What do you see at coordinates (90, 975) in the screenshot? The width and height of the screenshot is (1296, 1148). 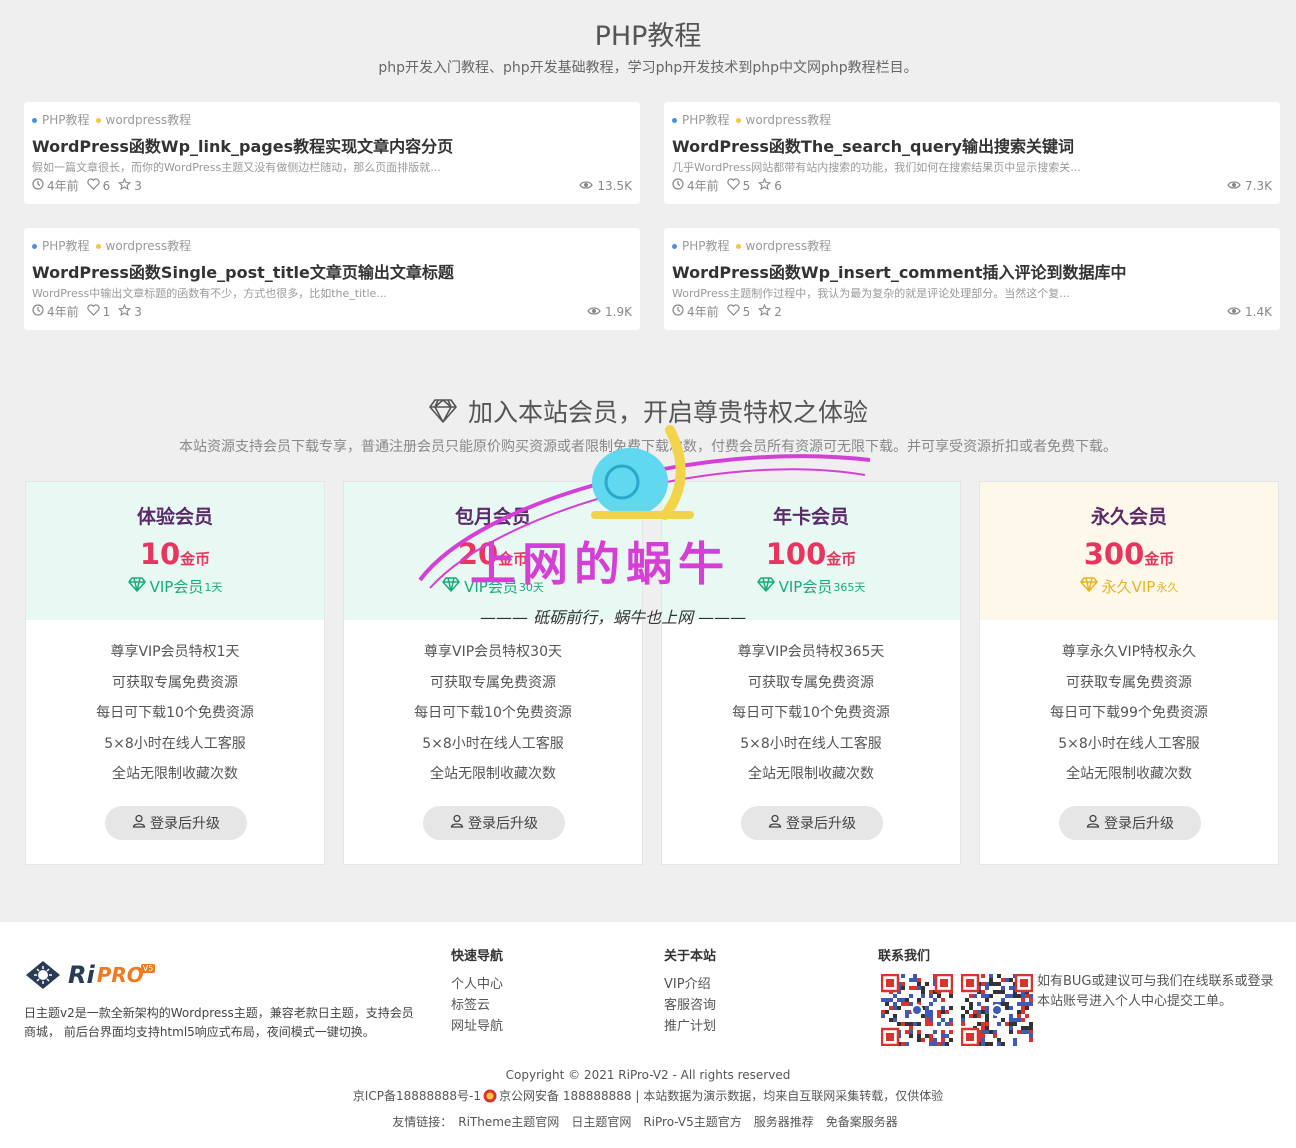 I see `ripro-logo: Ri PRO V5` at bounding box center [90, 975].